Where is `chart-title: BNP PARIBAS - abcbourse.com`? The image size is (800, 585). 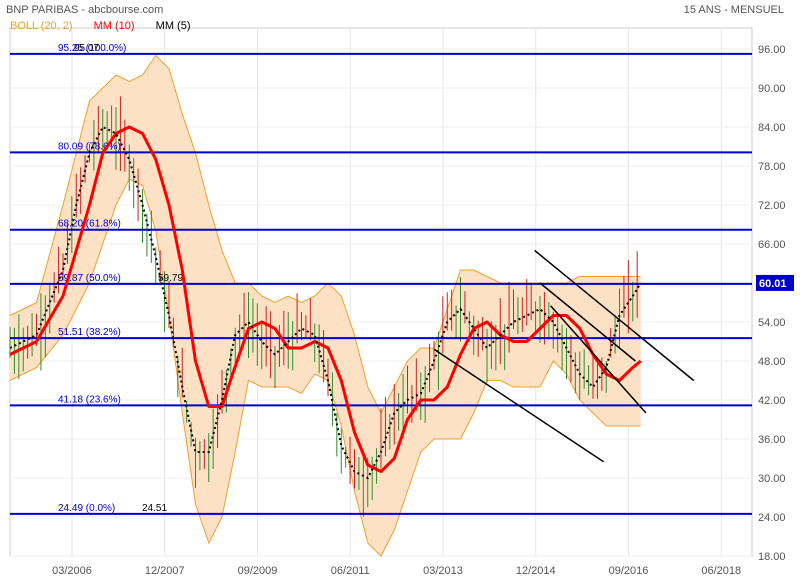
chart-title: BNP PARIBAS - abcbourse.com is located at coordinates (85, 10).